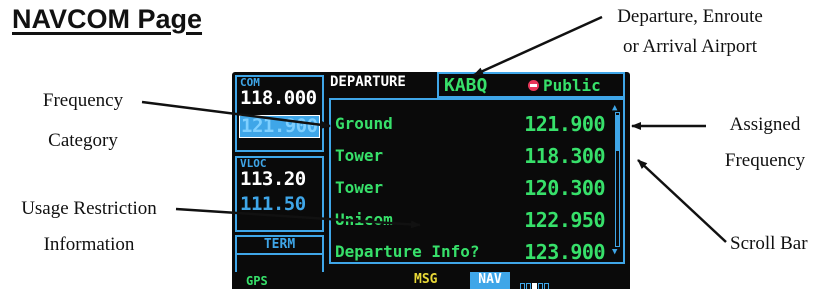 This screenshot has height=289, width=825. Describe the element at coordinates (298, 218) in the screenshot. I see `arrow-usage-restriction` at that location.